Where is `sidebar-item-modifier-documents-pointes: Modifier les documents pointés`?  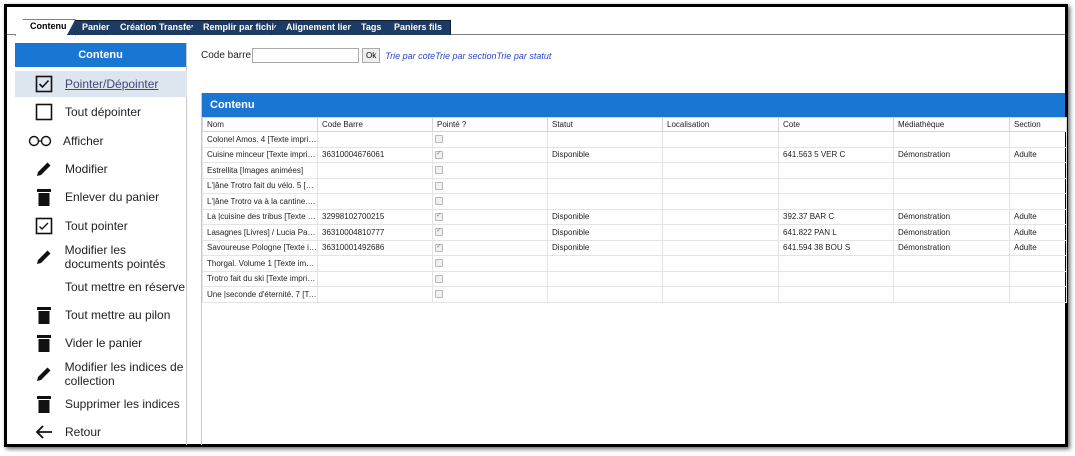
sidebar-item-modifier-documents-pointes: Modifier les documents pointés is located at coordinates (101, 257).